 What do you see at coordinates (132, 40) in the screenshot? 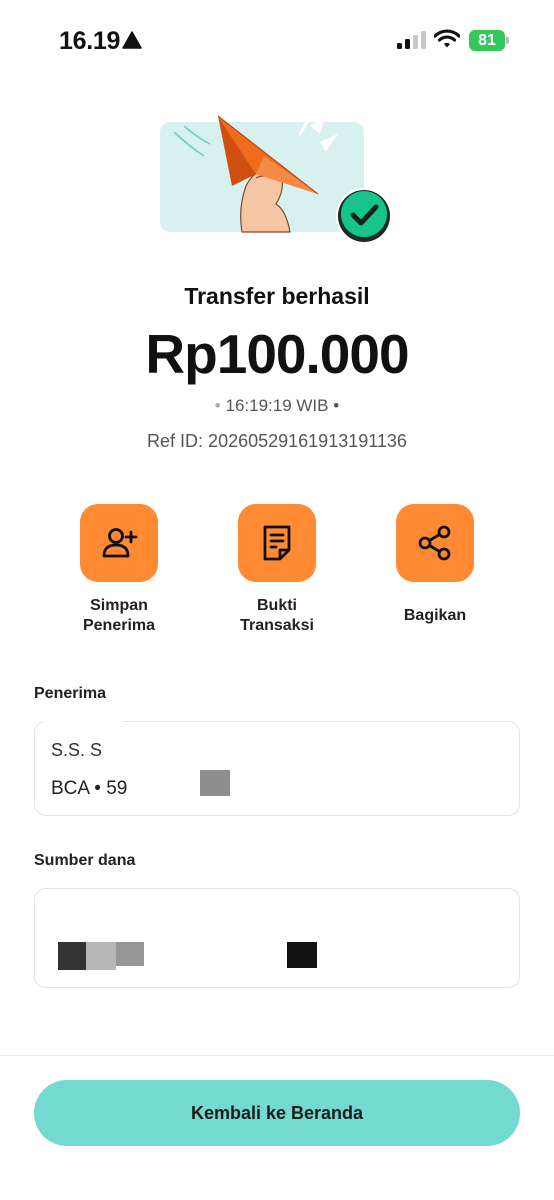
I see `notification-triangle-icon` at bounding box center [132, 40].